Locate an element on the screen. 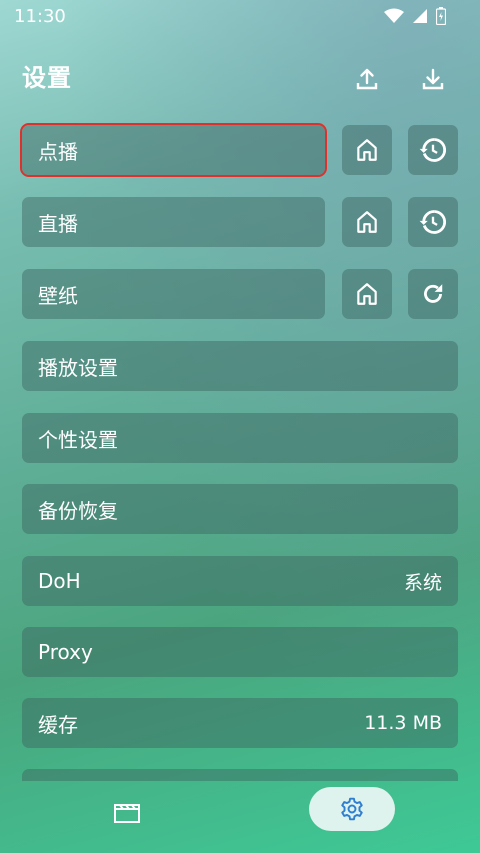 The image size is (480, 853). upload-button is located at coordinates (367, 79).